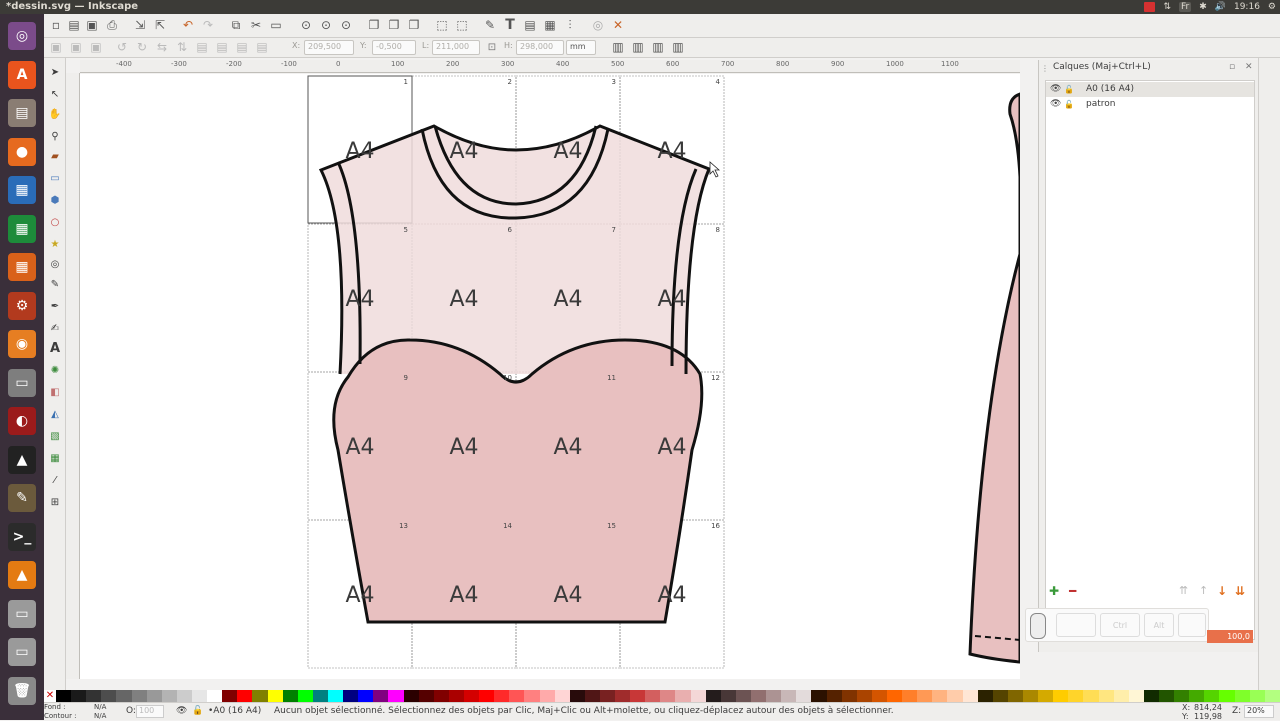 The height and width of the screenshot is (721, 1280). What do you see at coordinates (1150, 89) in the screenshot?
I see `layer-row: 👁 🔓 A0 (16 A4)` at bounding box center [1150, 89].